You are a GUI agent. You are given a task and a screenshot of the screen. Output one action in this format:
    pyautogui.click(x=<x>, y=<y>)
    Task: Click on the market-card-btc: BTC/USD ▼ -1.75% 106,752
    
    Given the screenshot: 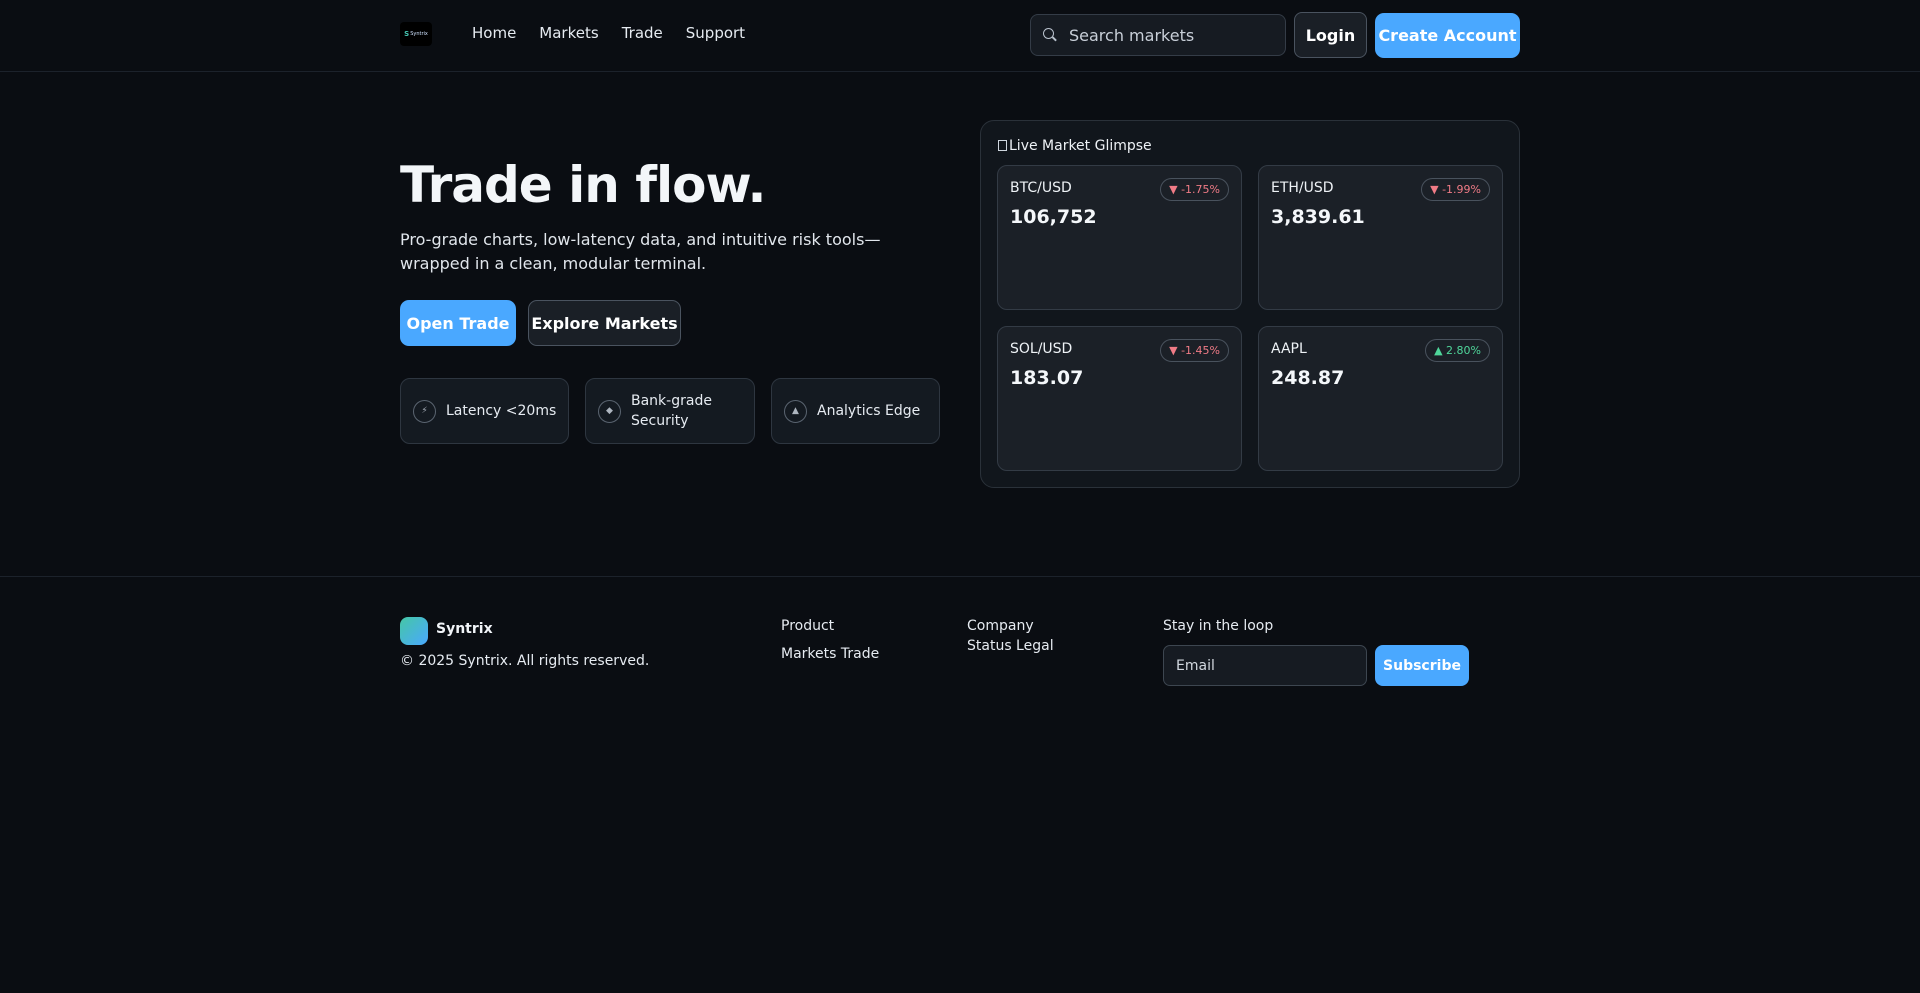 What is the action you would take?
    pyautogui.click(x=1119, y=237)
    